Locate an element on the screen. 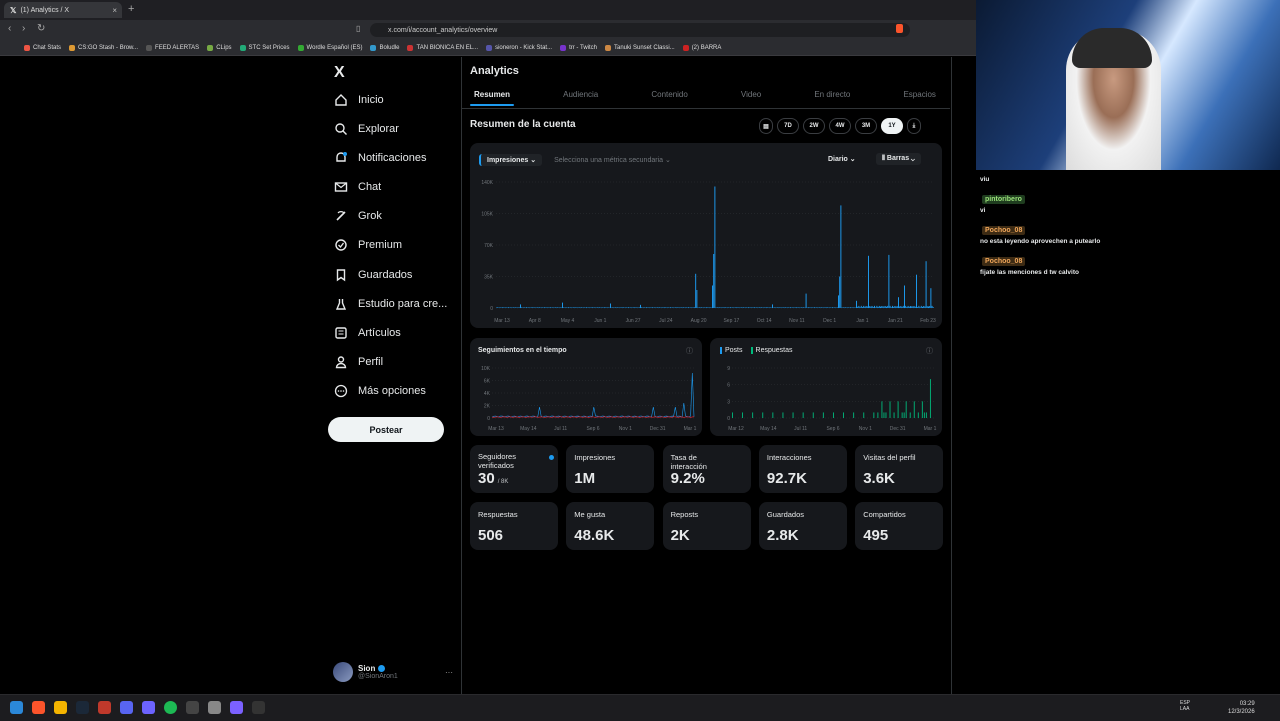  new-tab-button: + is located at coordinates (131, 9).